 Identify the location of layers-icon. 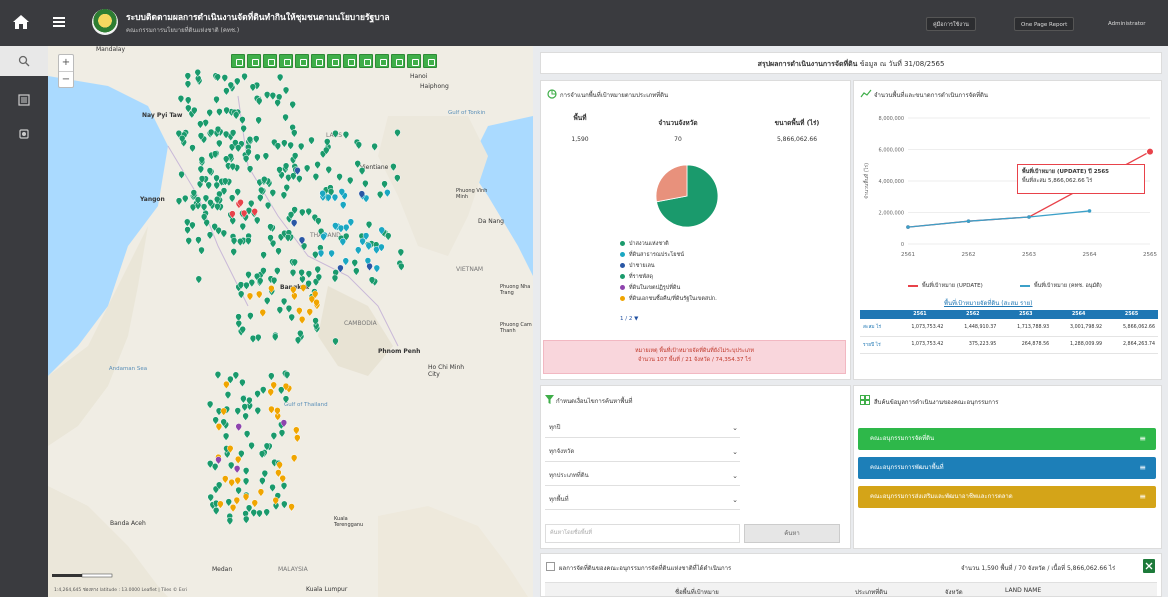
(24, 134).